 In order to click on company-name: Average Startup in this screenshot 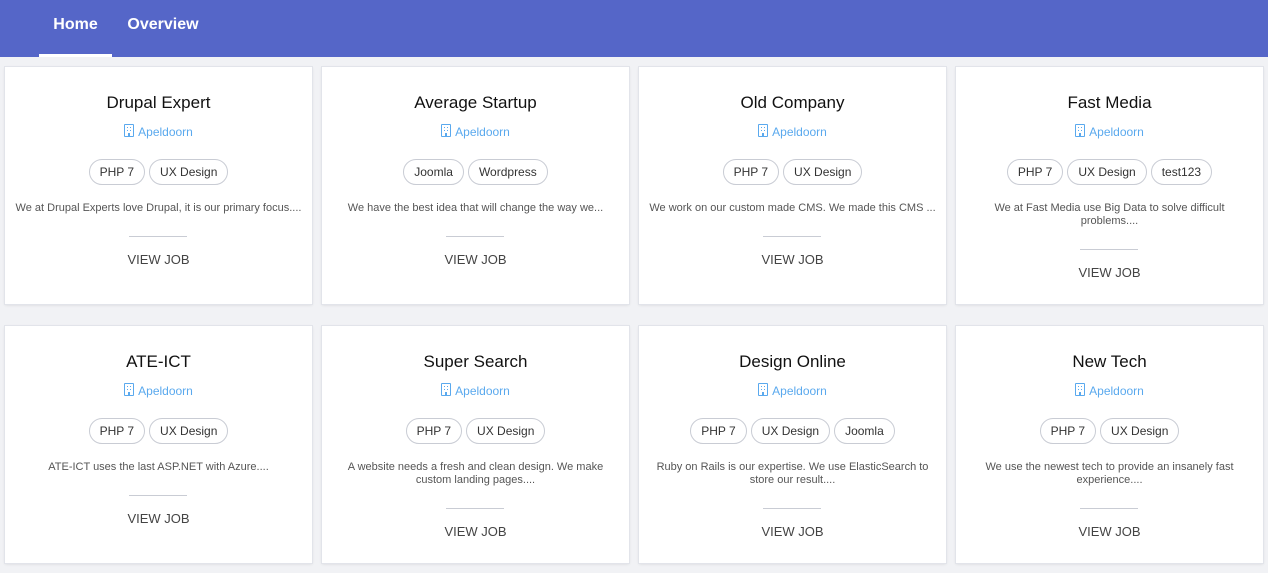, I will do `click(475, 102)`.